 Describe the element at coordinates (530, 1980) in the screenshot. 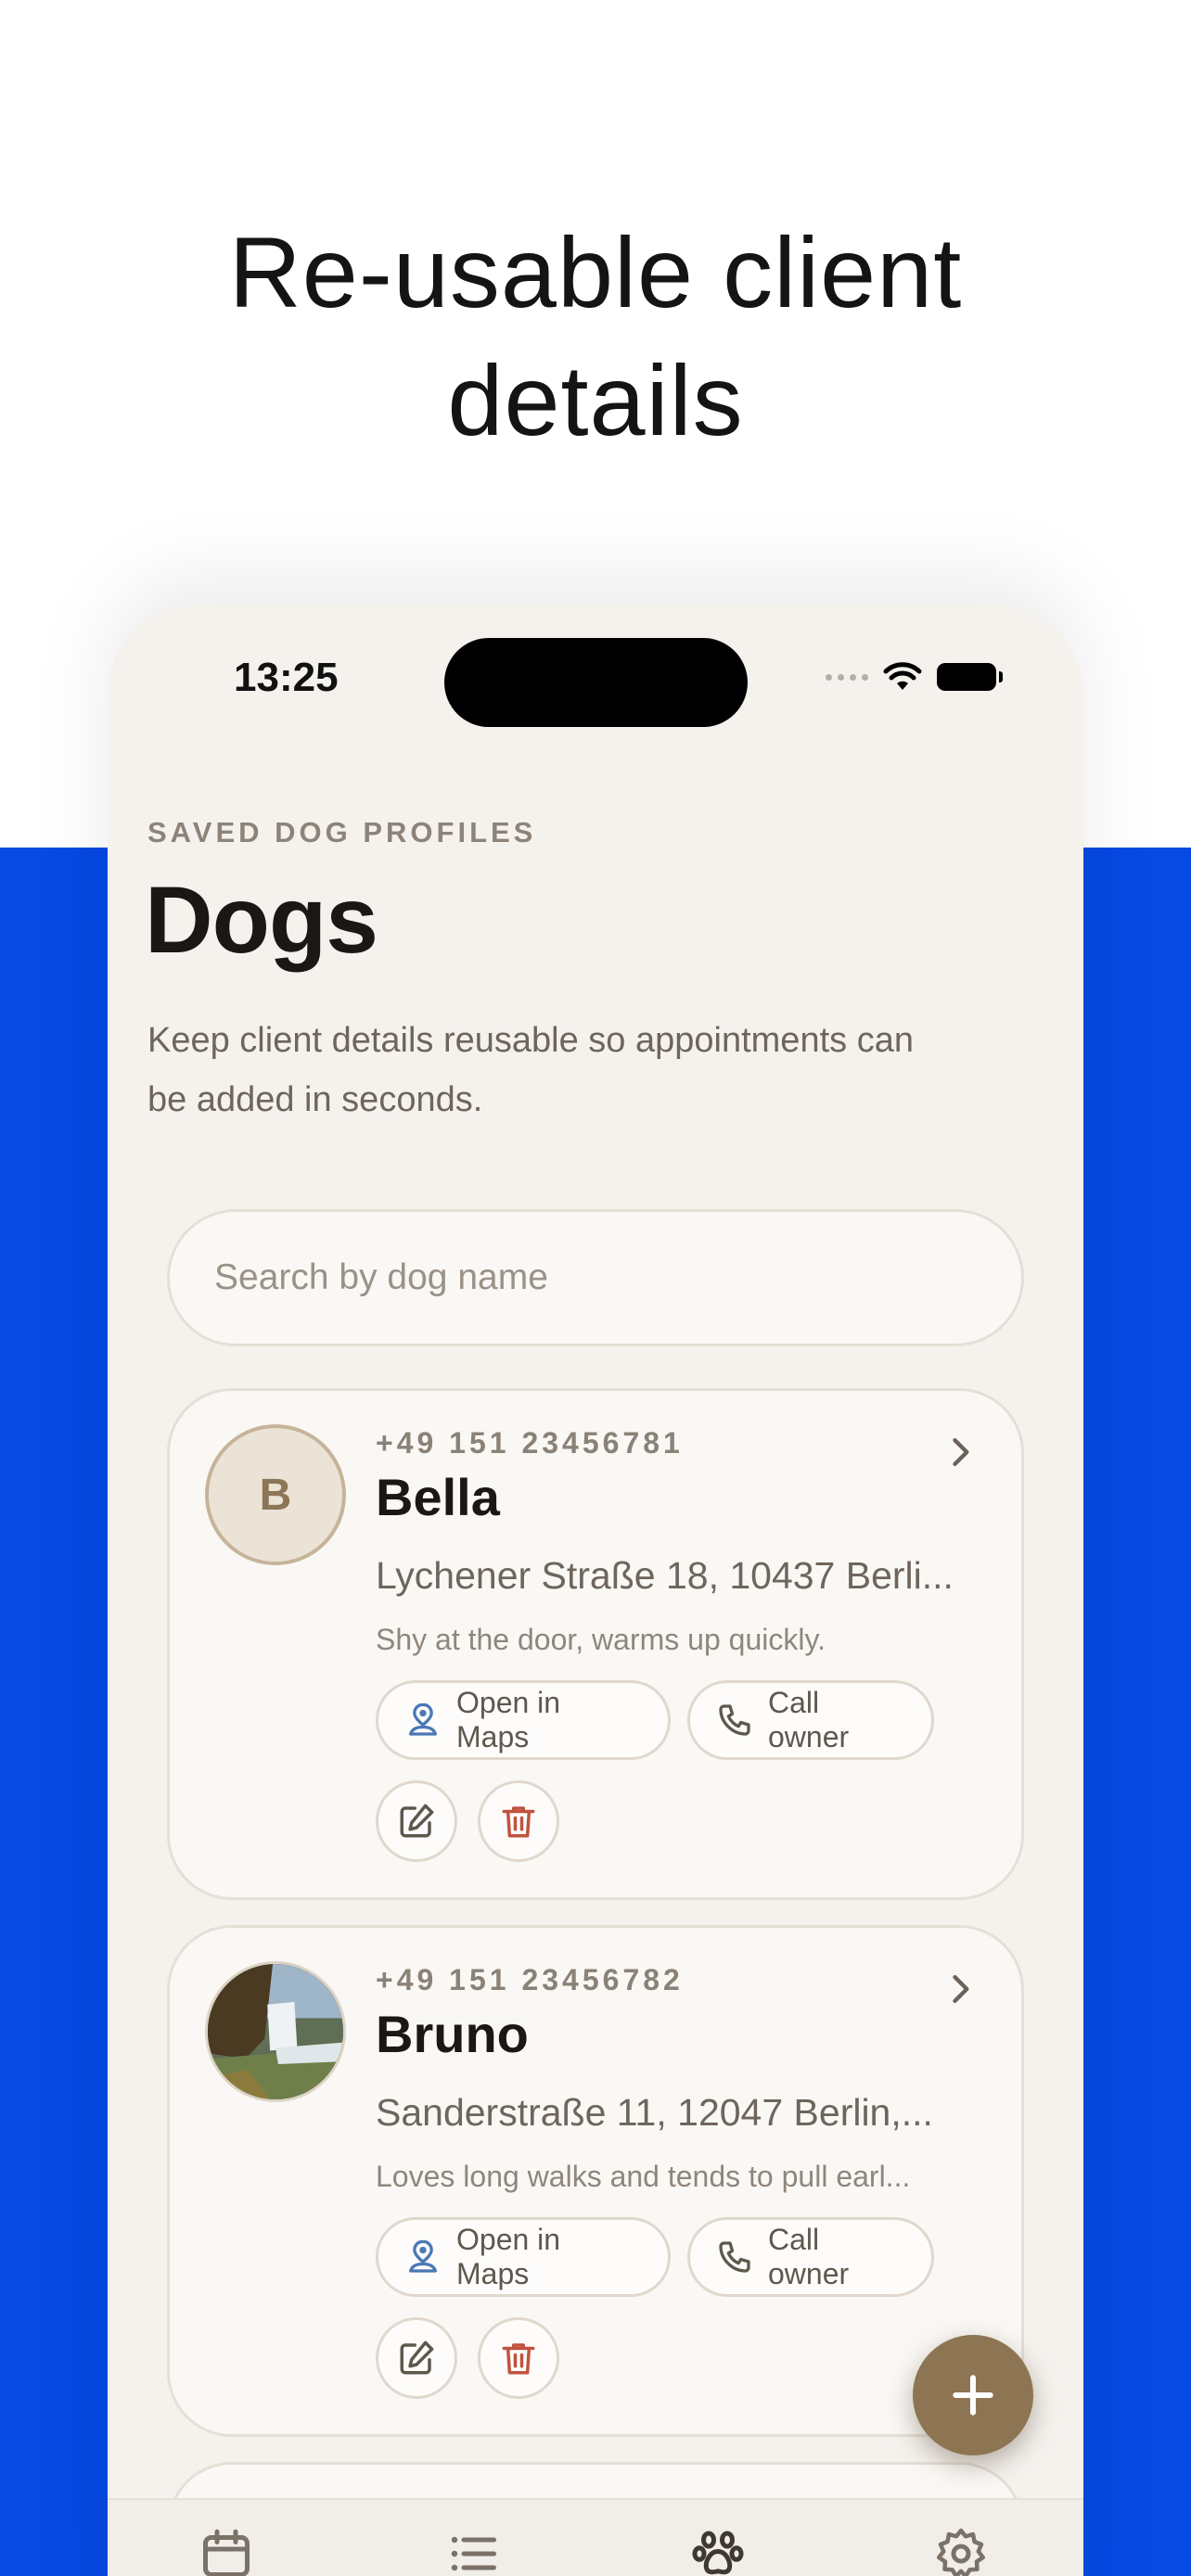

I see `owner-phone: +49 151 23456782` at that location.